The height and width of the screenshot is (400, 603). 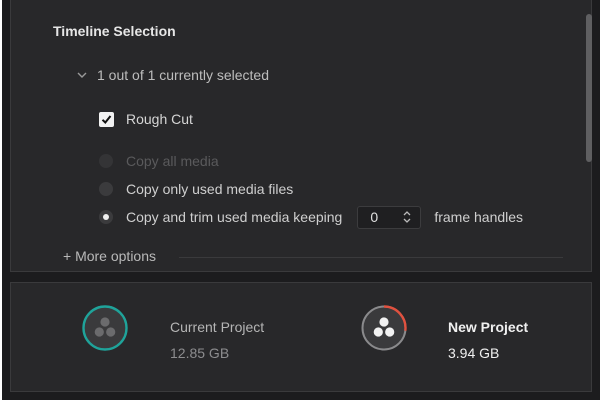 What do you see at coordinates (407, 217) in the screenshot?
I see `stepper-arrows-icon` at bounding box center [407, 217].